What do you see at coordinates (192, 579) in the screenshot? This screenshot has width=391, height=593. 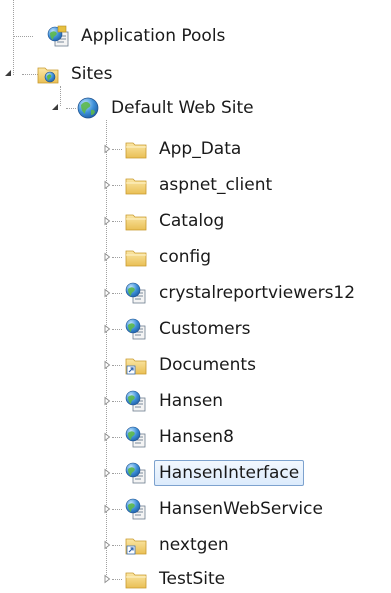 I see `tree-item-label: TestSite` at bounding box center [192, 579].